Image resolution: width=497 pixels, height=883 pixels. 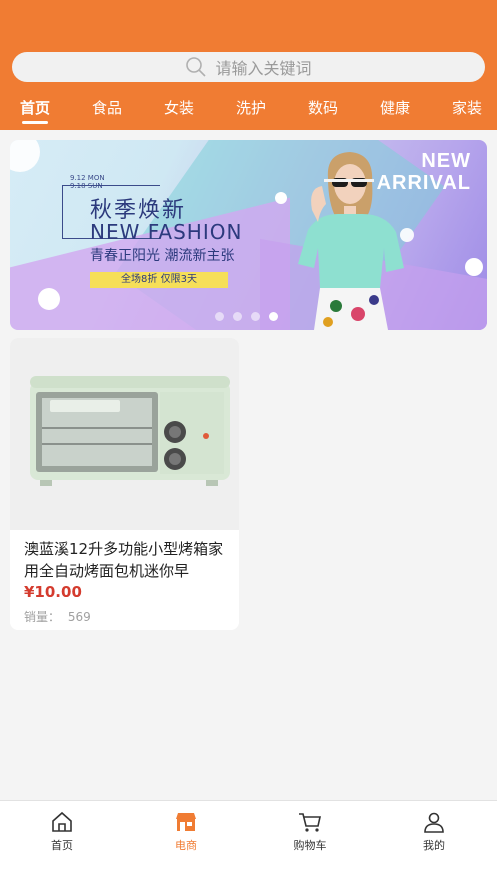 I want to click on bottom-tab-bar: 首页 电商 购物车 我的, so click(x=248, y=841).